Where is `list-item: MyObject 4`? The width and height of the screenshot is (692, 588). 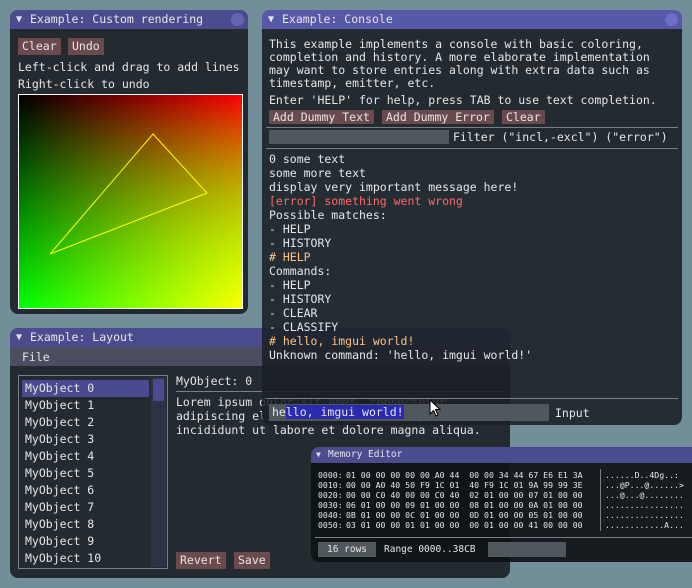
list-item: MyObject 4 is located at coordinates (85, 456).